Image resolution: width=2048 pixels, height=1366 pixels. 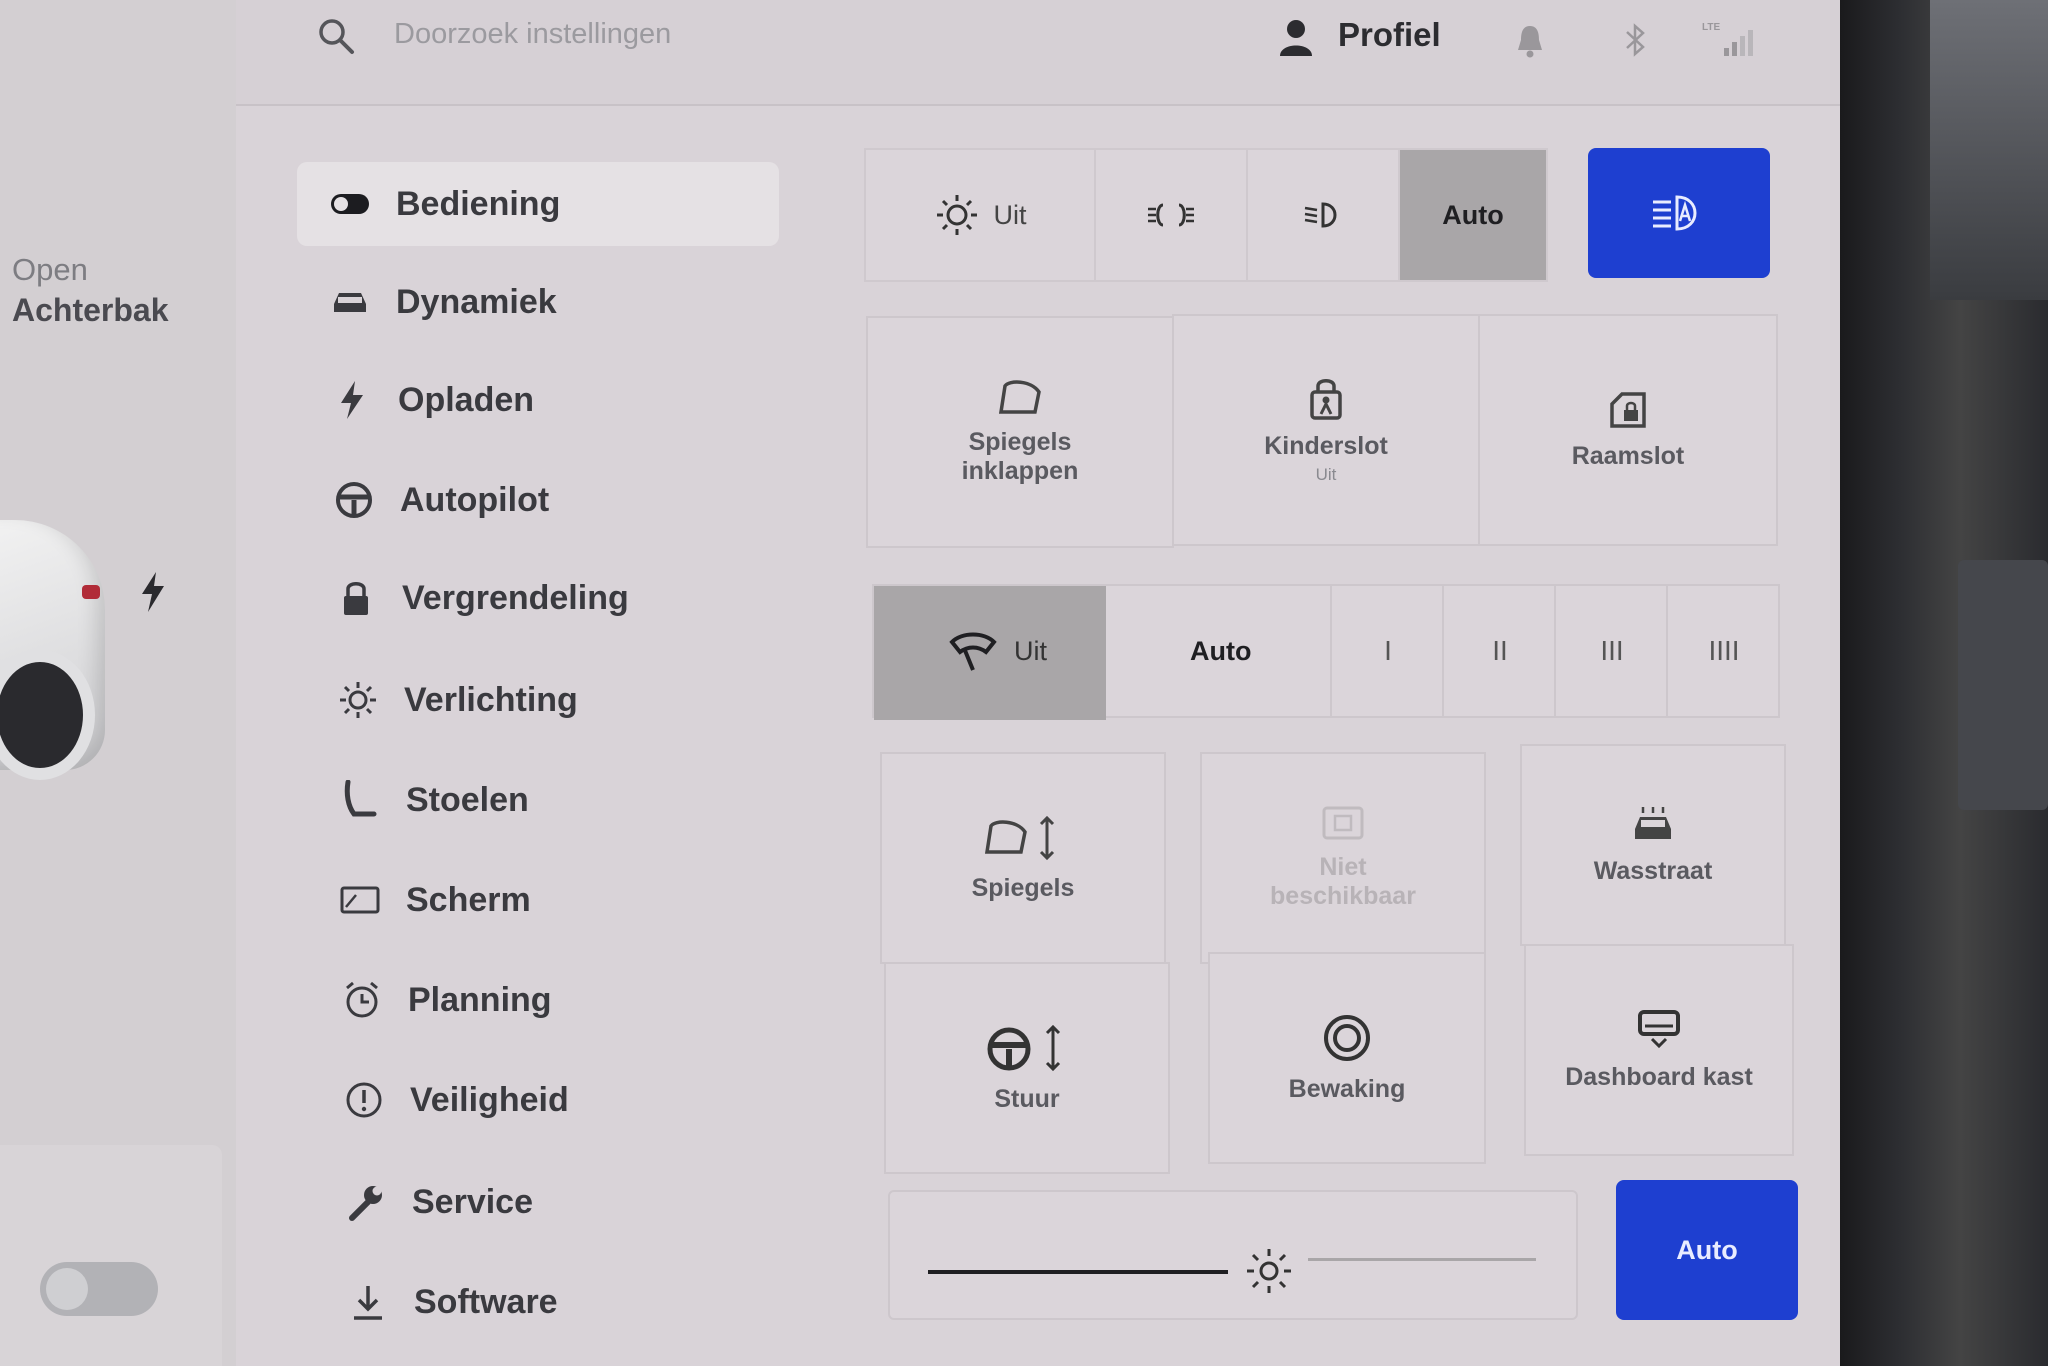 What do you see at coordinates (1171, 215) in the screenshot?
I see `parking-lights-button` at bounding box center [1171, 215].